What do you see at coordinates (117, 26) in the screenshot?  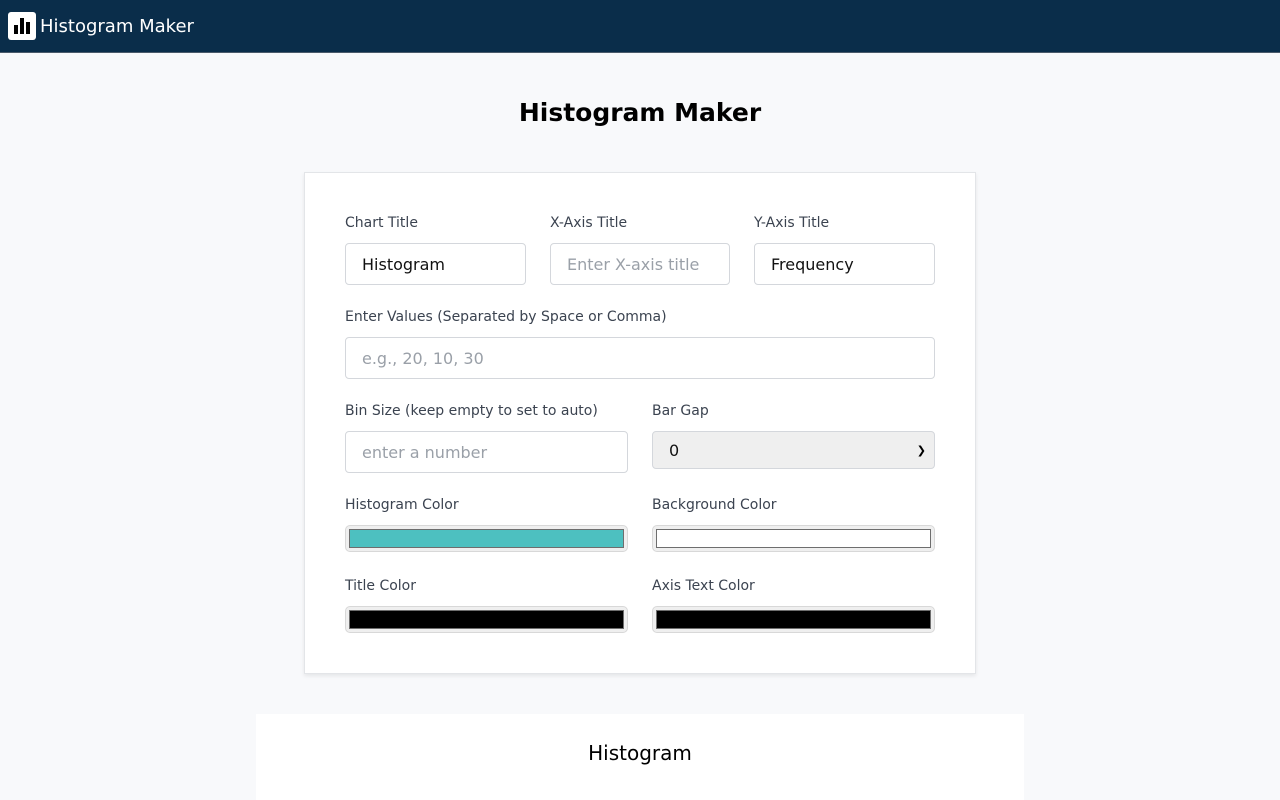 I see `brand-name: Histogram Maker` at bounding box center [117, 26].